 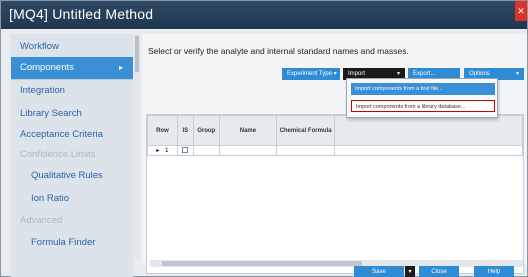 What do you see at coordinates (137, 147) in the screenshot?
I see `sidebar-scrollbar` at bounding box center [137, 147].